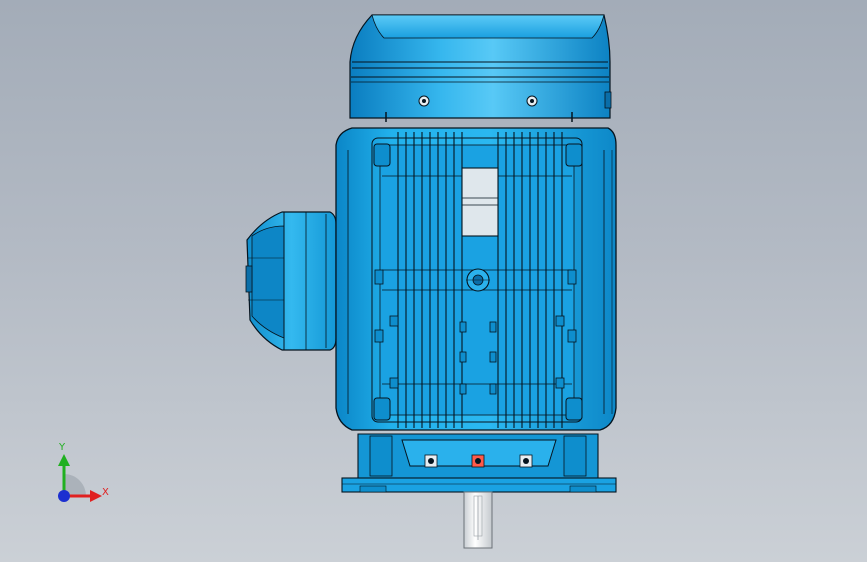  What do you see at coordinates (62, 447) in the screenshot?
I see `y-axis-label: Y` at bounding box center [62, 447].